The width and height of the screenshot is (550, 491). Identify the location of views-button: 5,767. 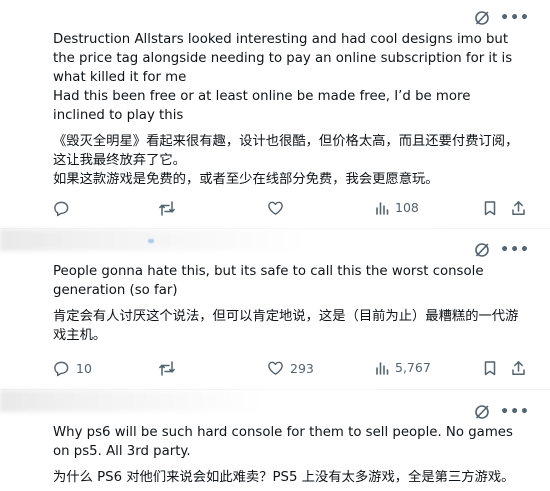
(403, 367).